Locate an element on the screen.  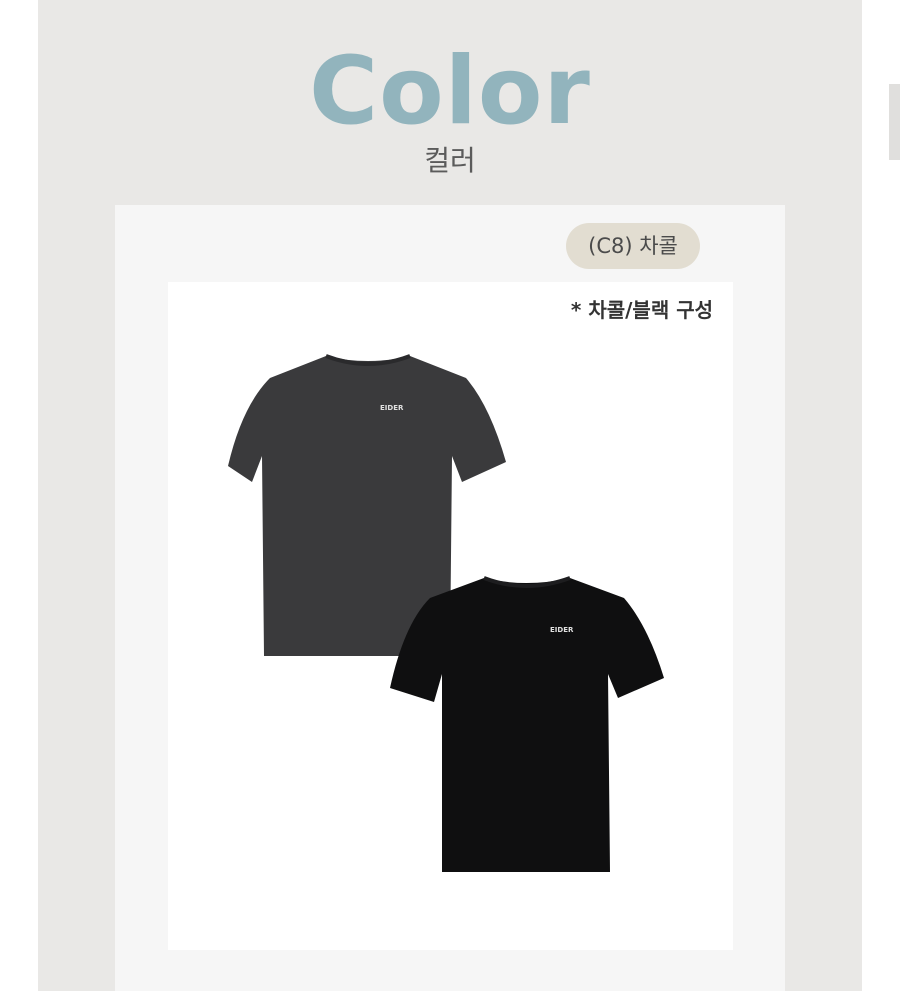
section-title: Color is located at coordinates (450, 91).